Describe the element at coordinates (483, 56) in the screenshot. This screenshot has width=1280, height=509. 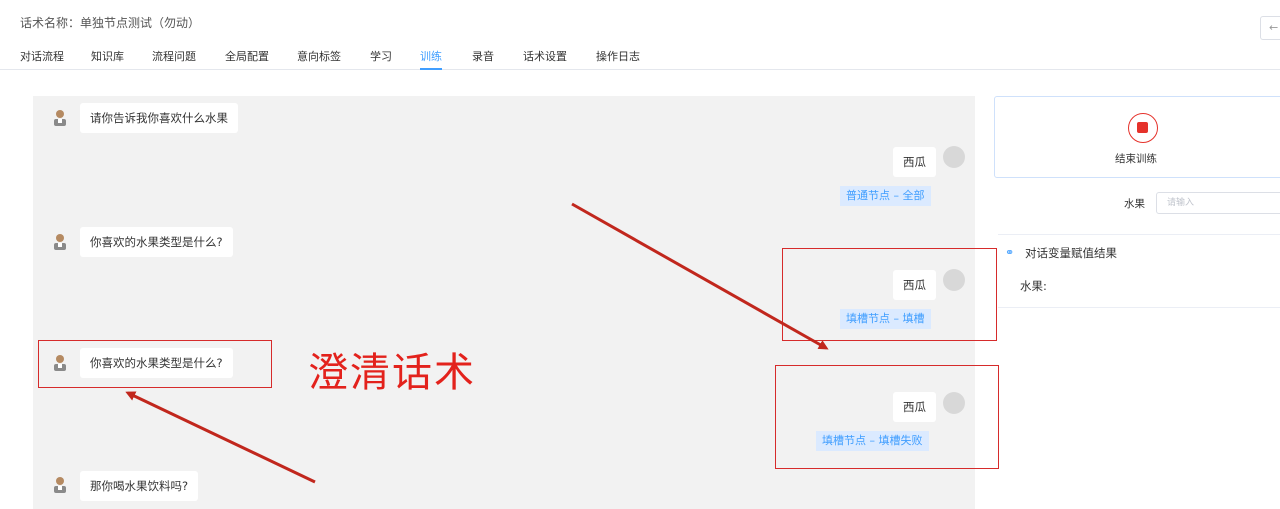
I see `tab-recordings: 录音` at that location.